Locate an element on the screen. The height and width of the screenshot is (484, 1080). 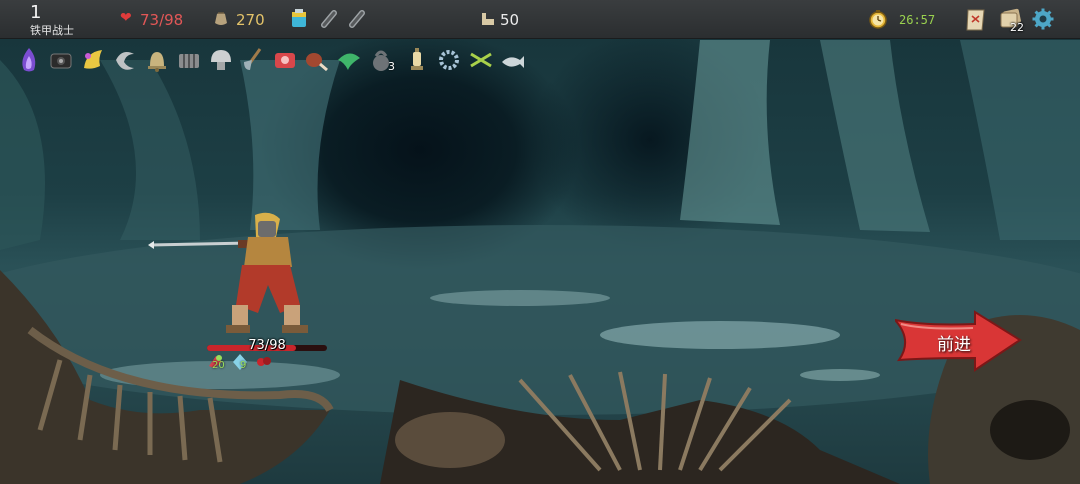
relic-bar: 3 is located at coordinates (276, 61).